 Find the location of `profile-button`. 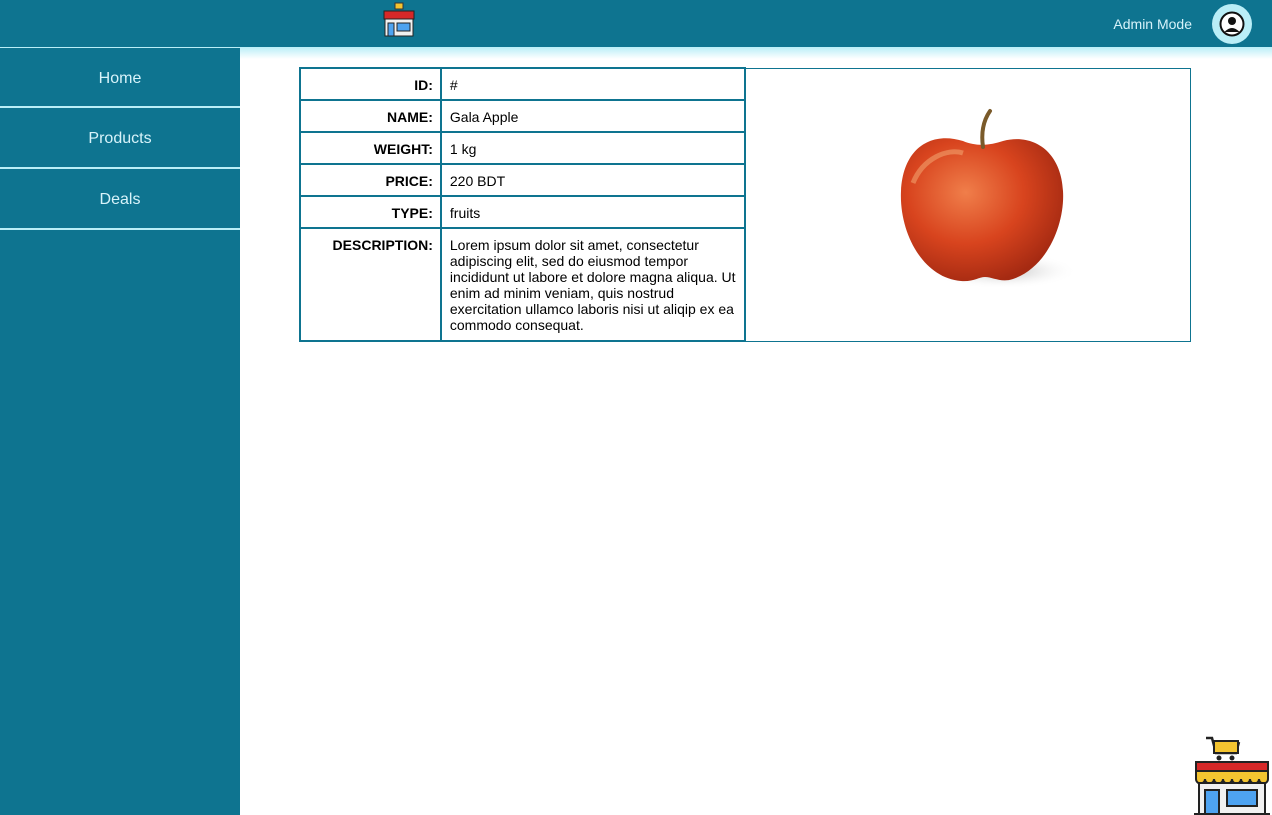

profile-button is located at coordinates (1232, 24).